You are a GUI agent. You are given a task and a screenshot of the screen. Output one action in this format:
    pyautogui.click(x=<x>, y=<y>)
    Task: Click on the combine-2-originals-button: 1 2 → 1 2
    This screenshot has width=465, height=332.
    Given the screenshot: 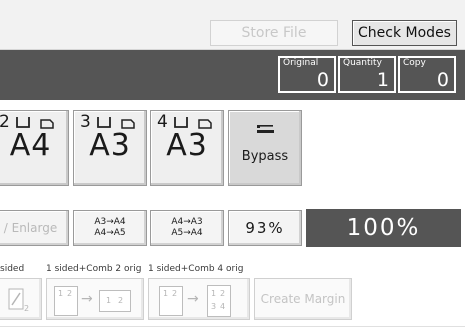 What is the action you would take?
    pyautogui.click(x=95, y=299)
    